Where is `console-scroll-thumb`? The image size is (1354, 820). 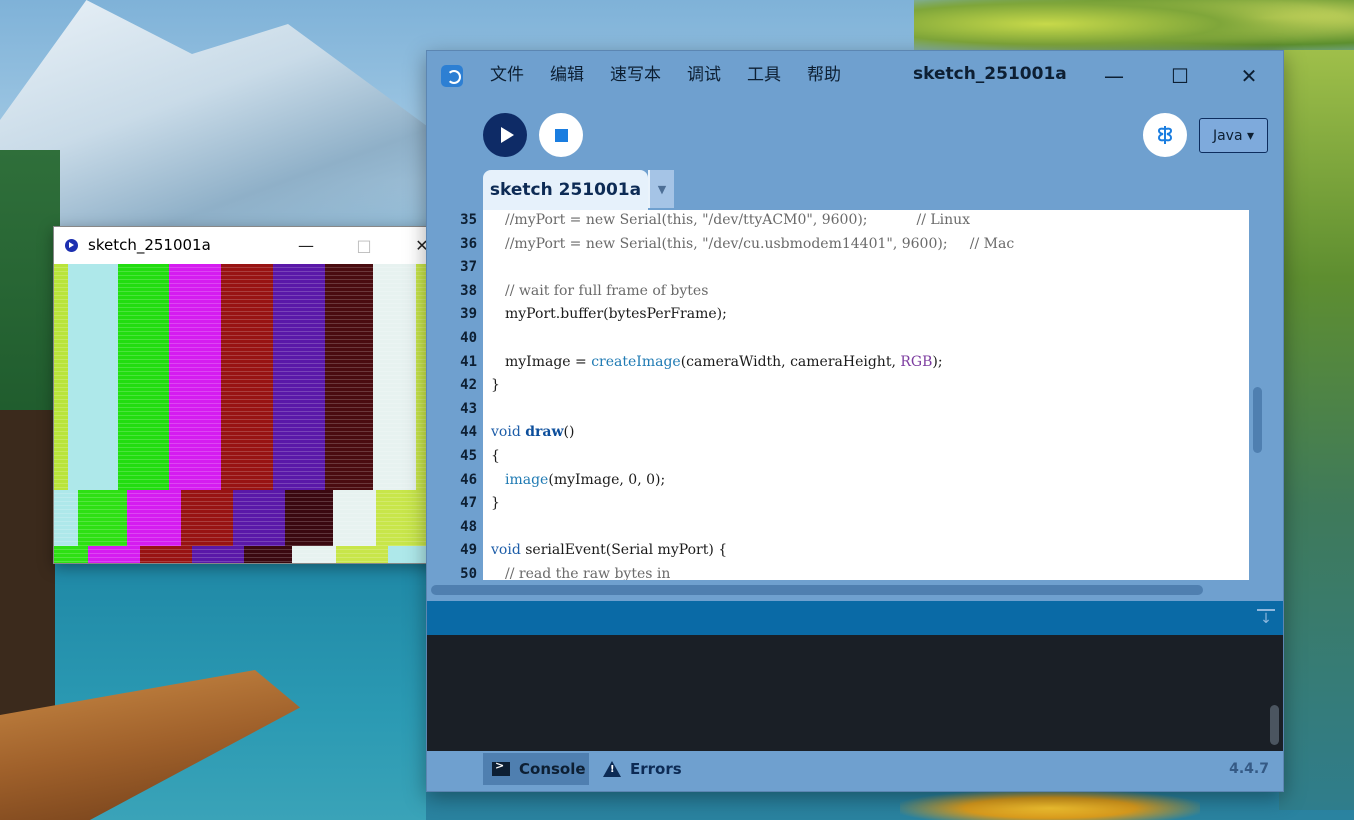
console-scroll-thumb is located at coordinates (1274, 725).